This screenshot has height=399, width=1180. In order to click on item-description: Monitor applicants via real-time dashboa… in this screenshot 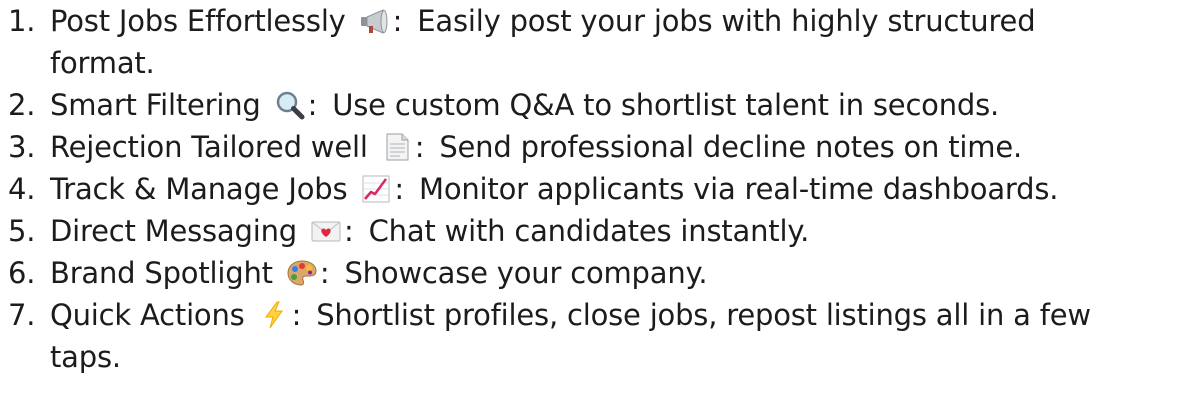, I will do `click(739, 189)`.